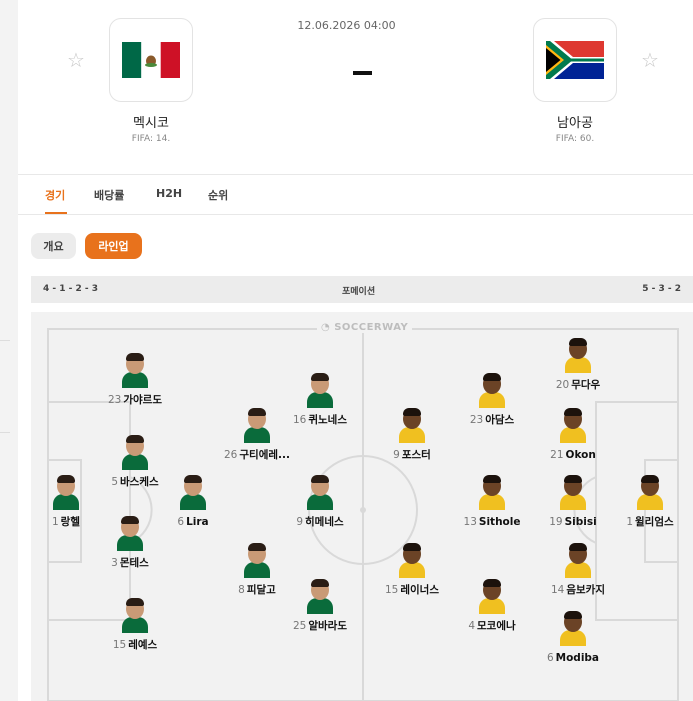 This screenshot has height=701, width=693. I want to click on player-number: 25, so click(299, 626).